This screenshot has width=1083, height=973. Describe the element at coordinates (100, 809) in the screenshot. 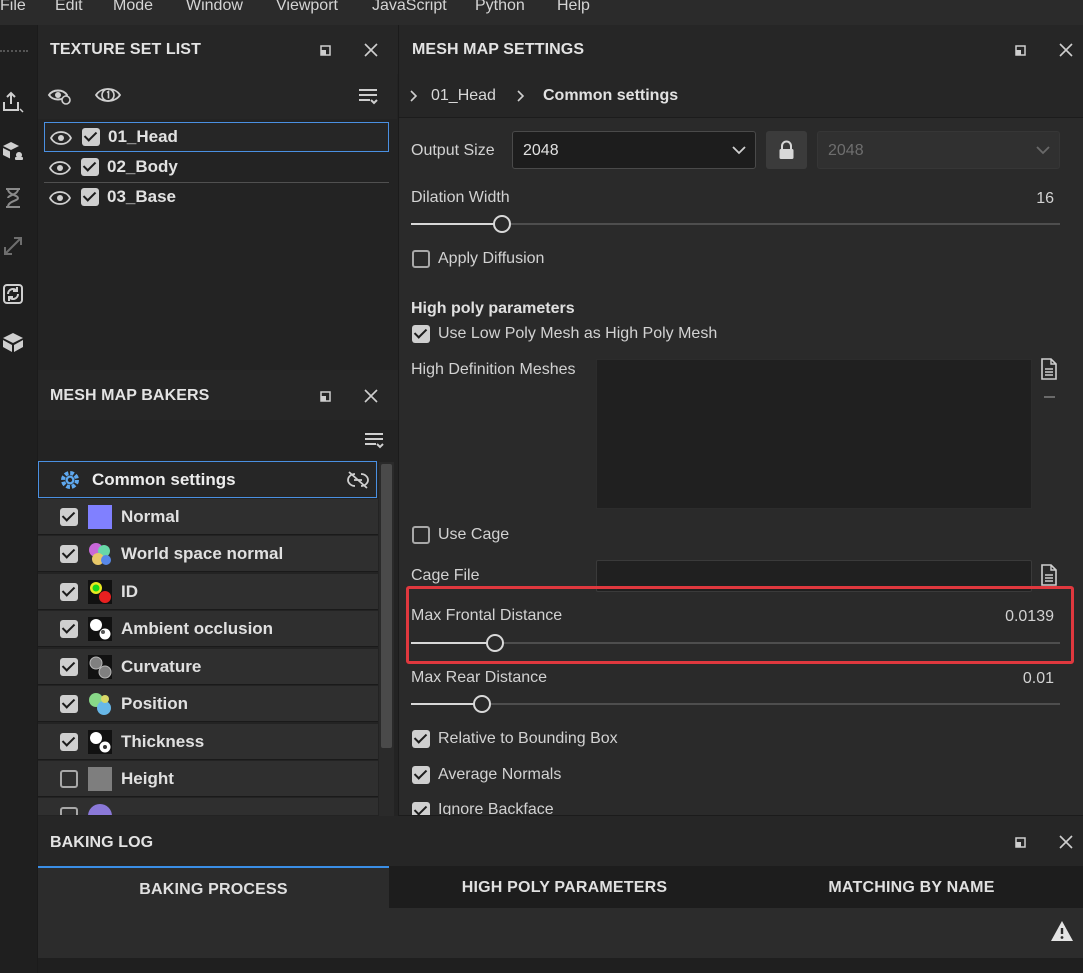

I see `baker-thumbnail-icon` at that location.